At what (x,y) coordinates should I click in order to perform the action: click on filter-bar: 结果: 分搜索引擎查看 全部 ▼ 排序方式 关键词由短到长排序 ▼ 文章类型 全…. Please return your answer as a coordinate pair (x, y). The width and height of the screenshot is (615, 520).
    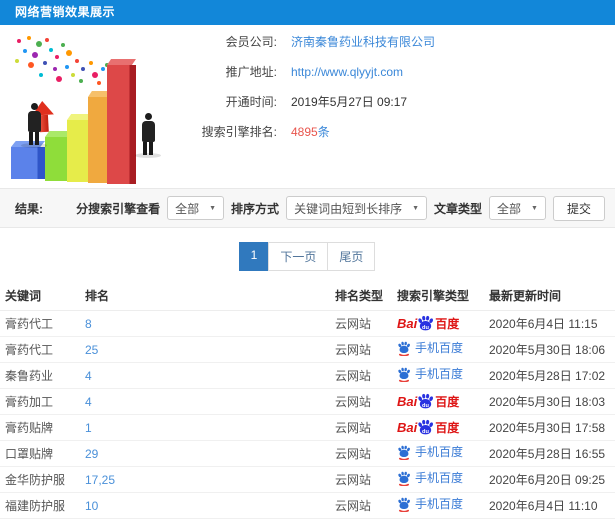
    Looking at the image, I should click on (307, 208).